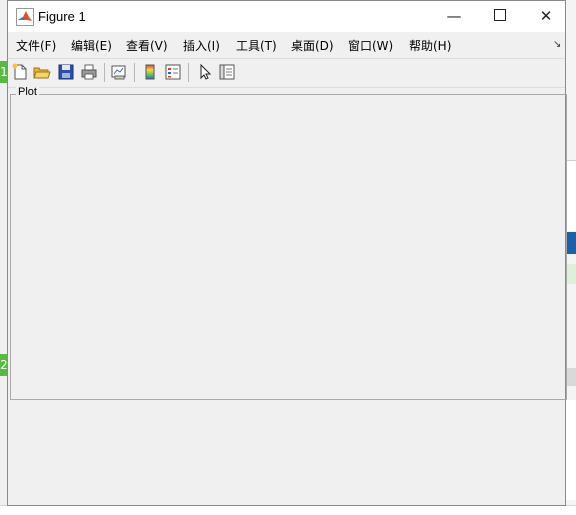  I want to click on link-plot-icon, so click(119, 72).